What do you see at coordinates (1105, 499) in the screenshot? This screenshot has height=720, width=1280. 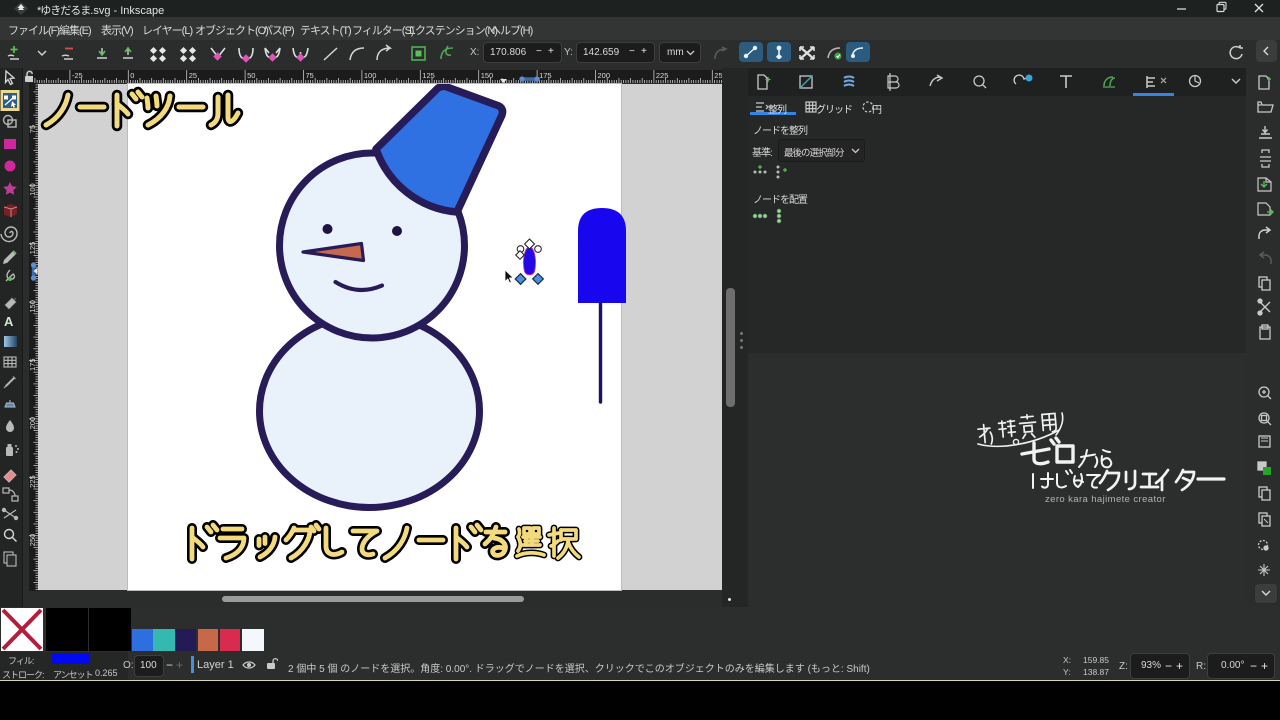 I see `svg-text: zero kara hajimete creator` at bounding box center [1105, 499].